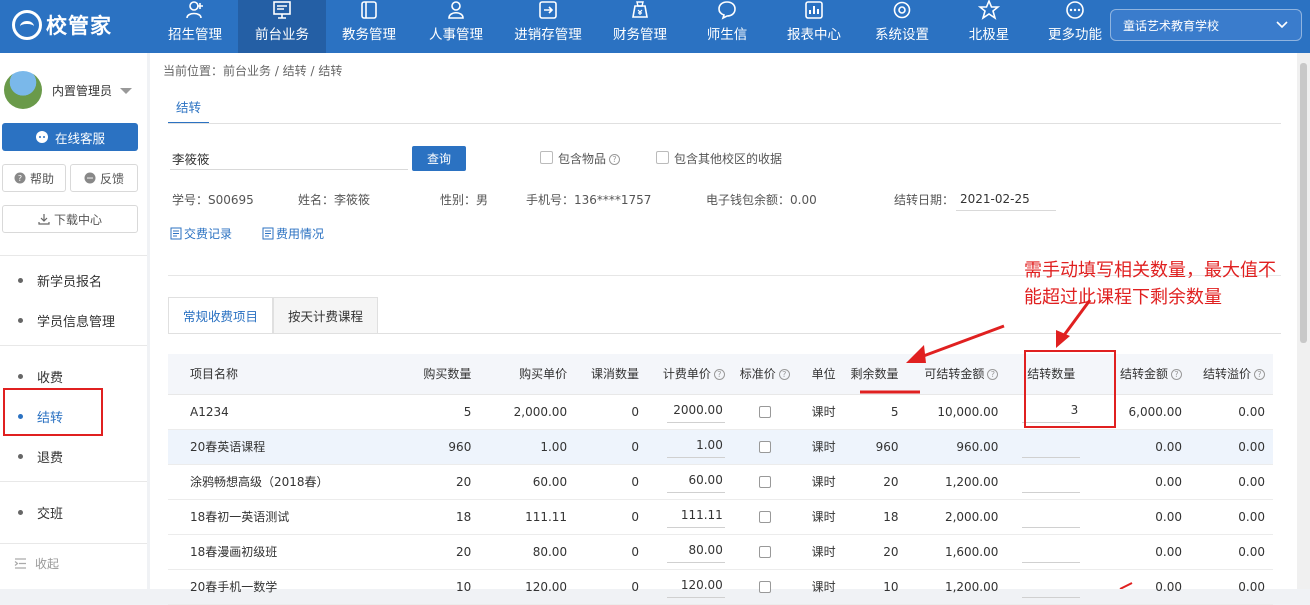 The height and width of the screenshot is (605, 1310). I want to click on nav-item-3: 人事管理, so click(456, 26).